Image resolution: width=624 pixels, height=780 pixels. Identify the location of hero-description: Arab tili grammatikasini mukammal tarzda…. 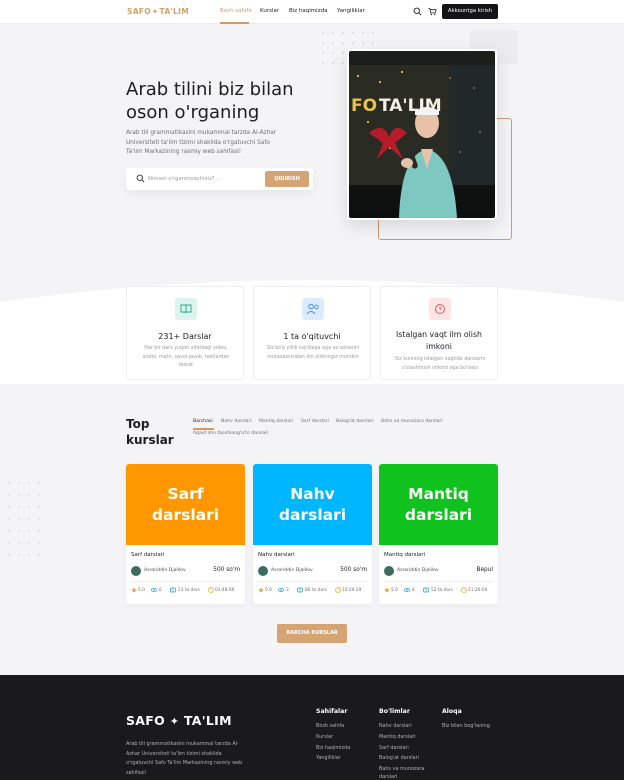
(201, 142).